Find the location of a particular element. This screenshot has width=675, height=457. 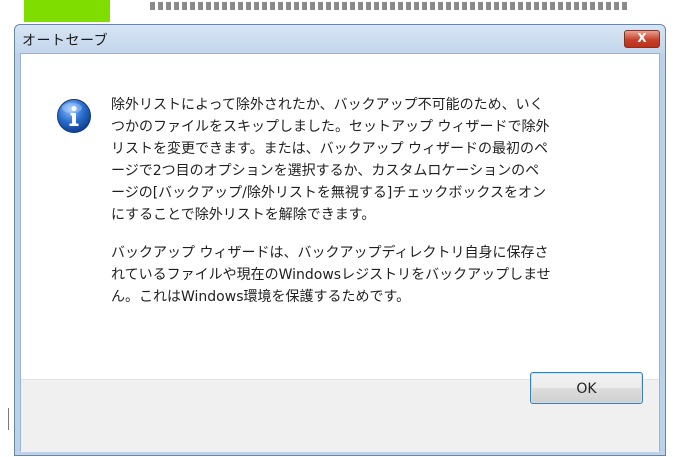

background-edge-mark is located at coordinates (8, 419).